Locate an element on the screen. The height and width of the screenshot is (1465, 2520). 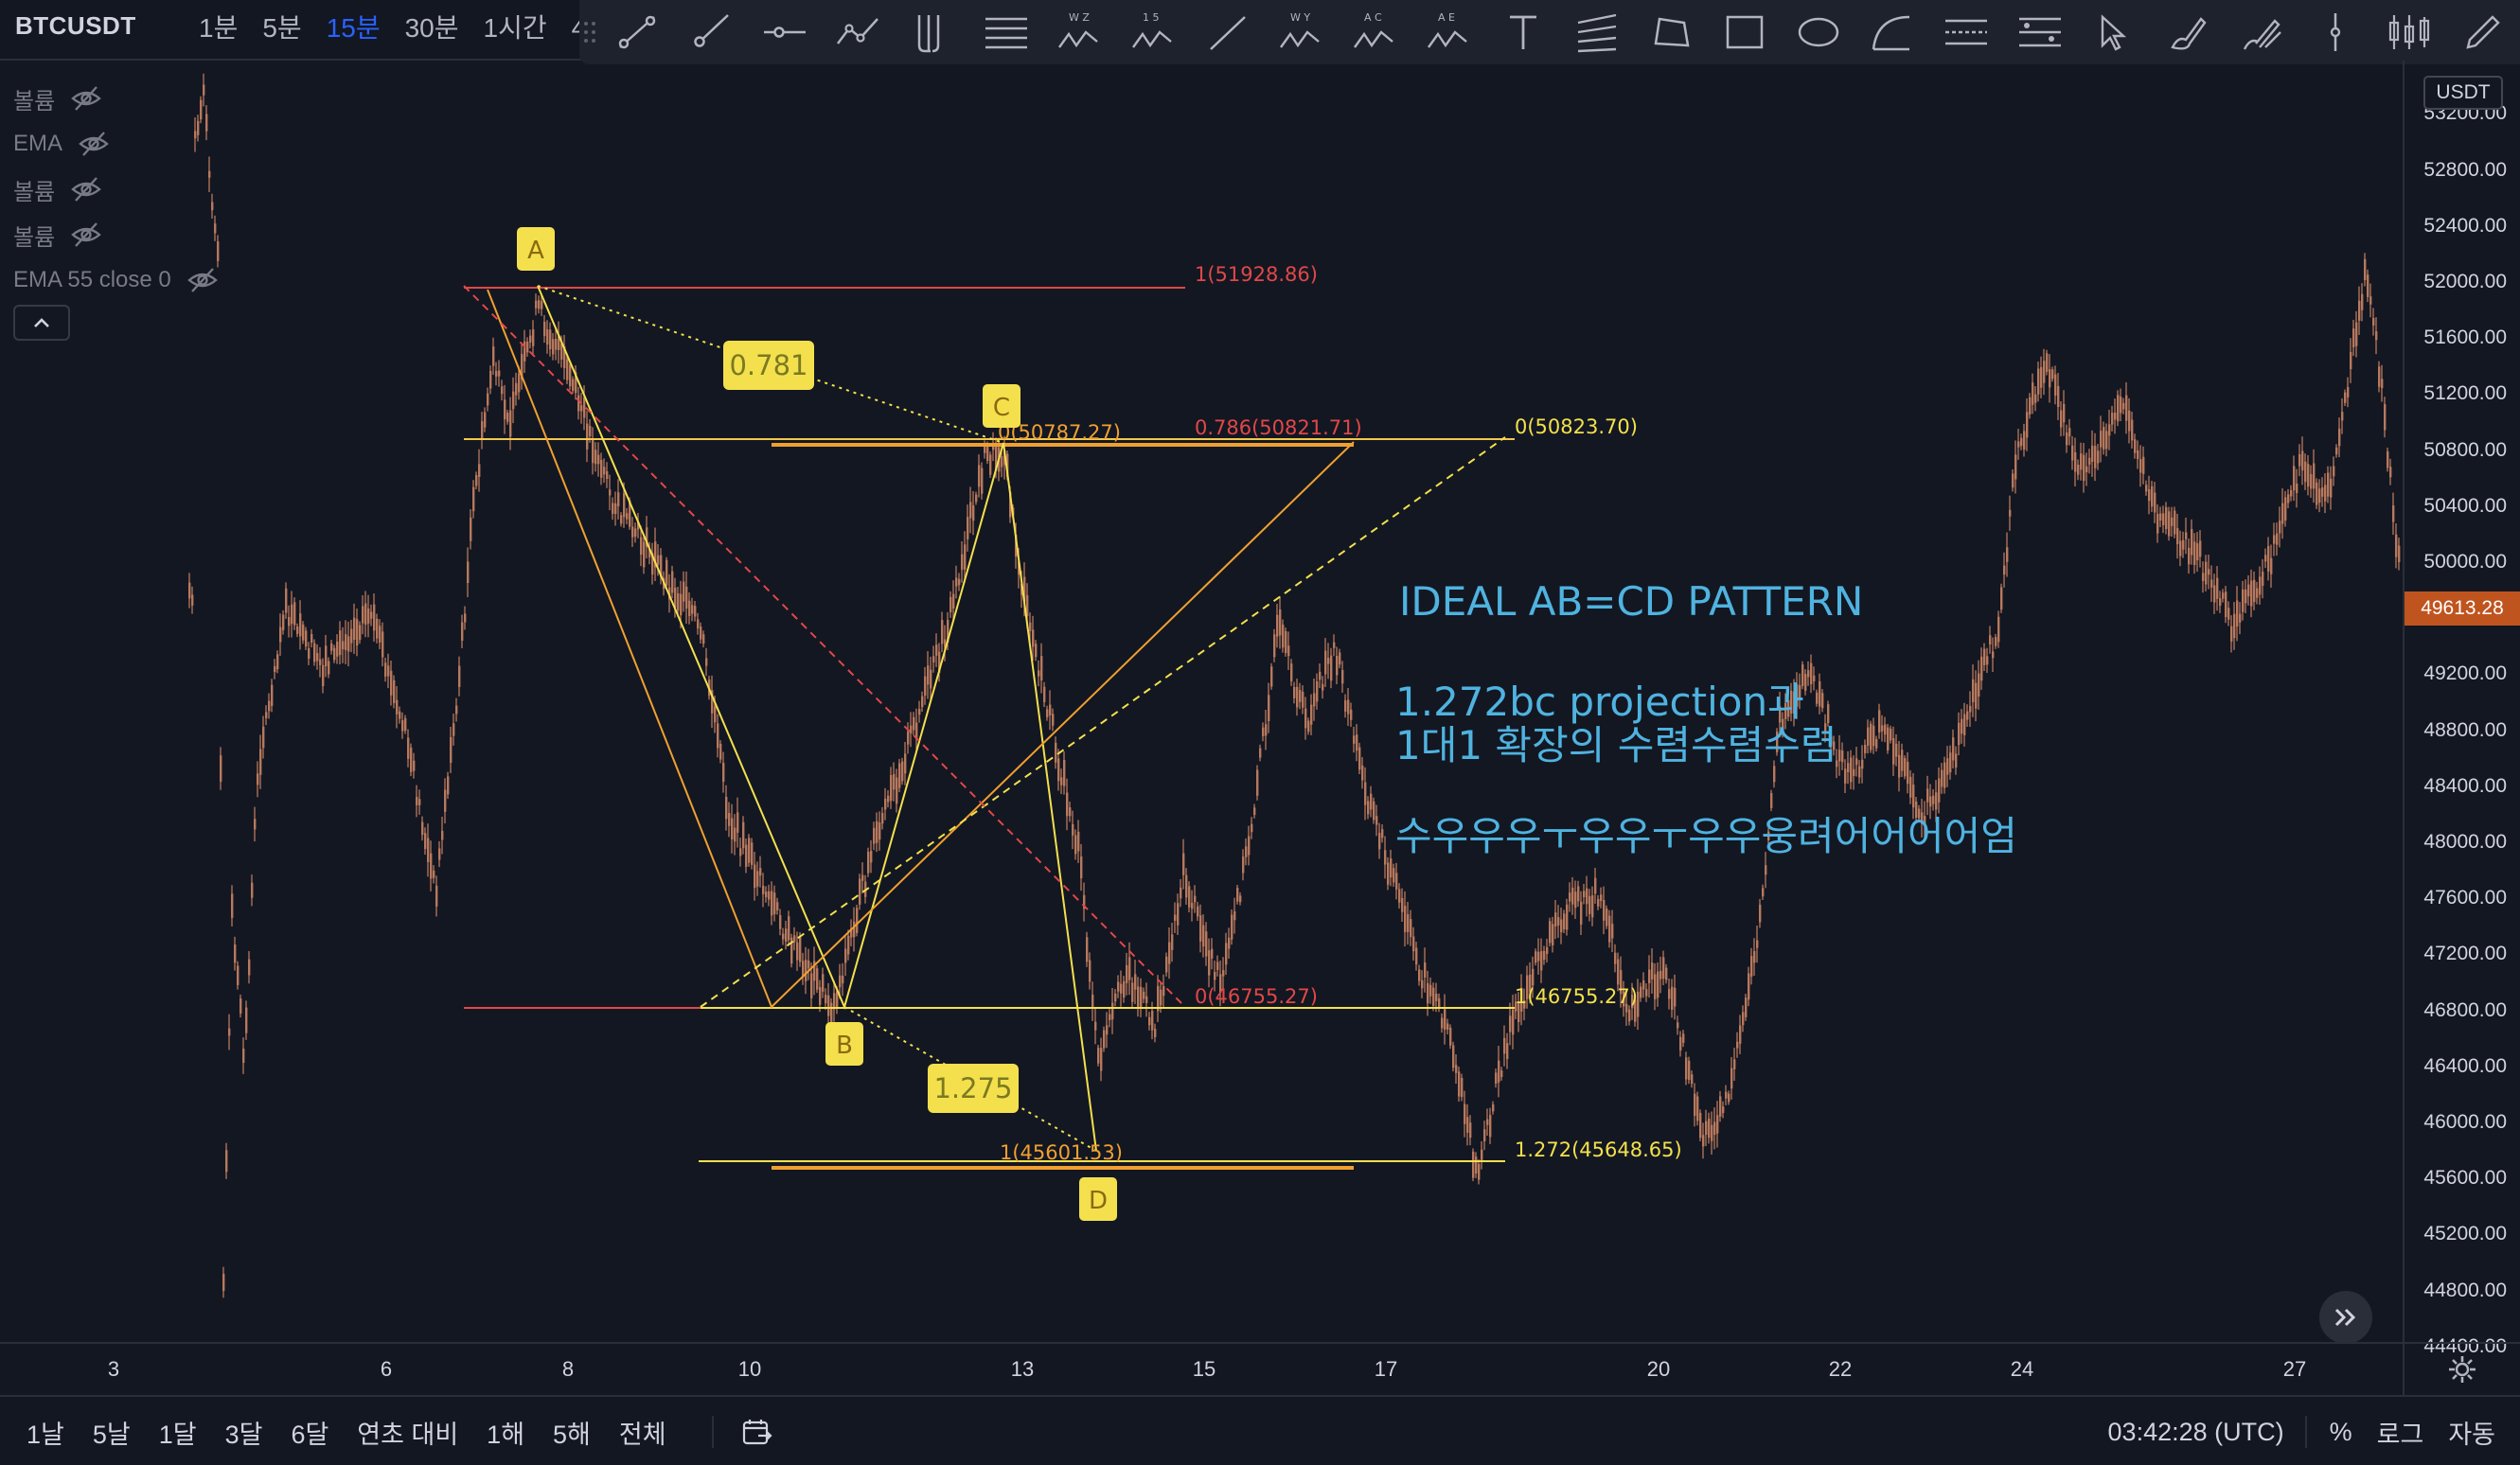
time-tick: 15 is located at coordinates (1204, 1369).